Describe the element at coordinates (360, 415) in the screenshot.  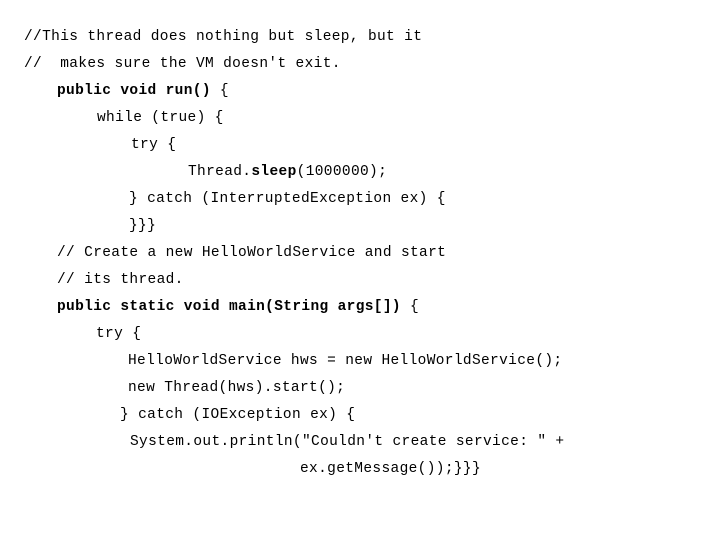
I see `code-line: } catch (IOException ex) {` at that location.